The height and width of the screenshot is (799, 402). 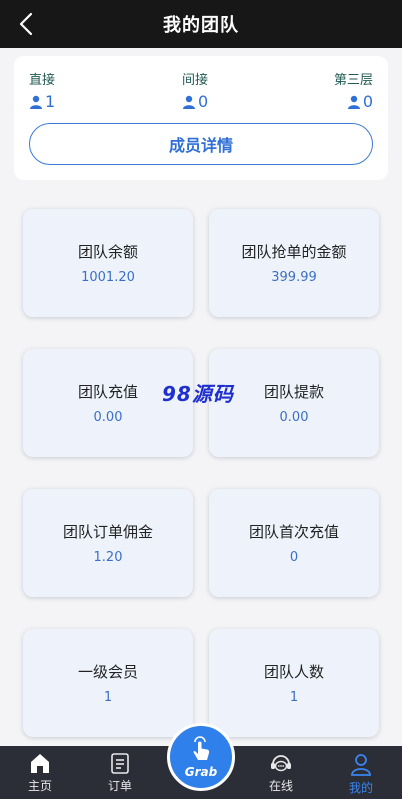 What do you see at coordinates (294, 277) in the screenshot?
I see `stat-card-value: 399.99` at bounding box center [294, 277].